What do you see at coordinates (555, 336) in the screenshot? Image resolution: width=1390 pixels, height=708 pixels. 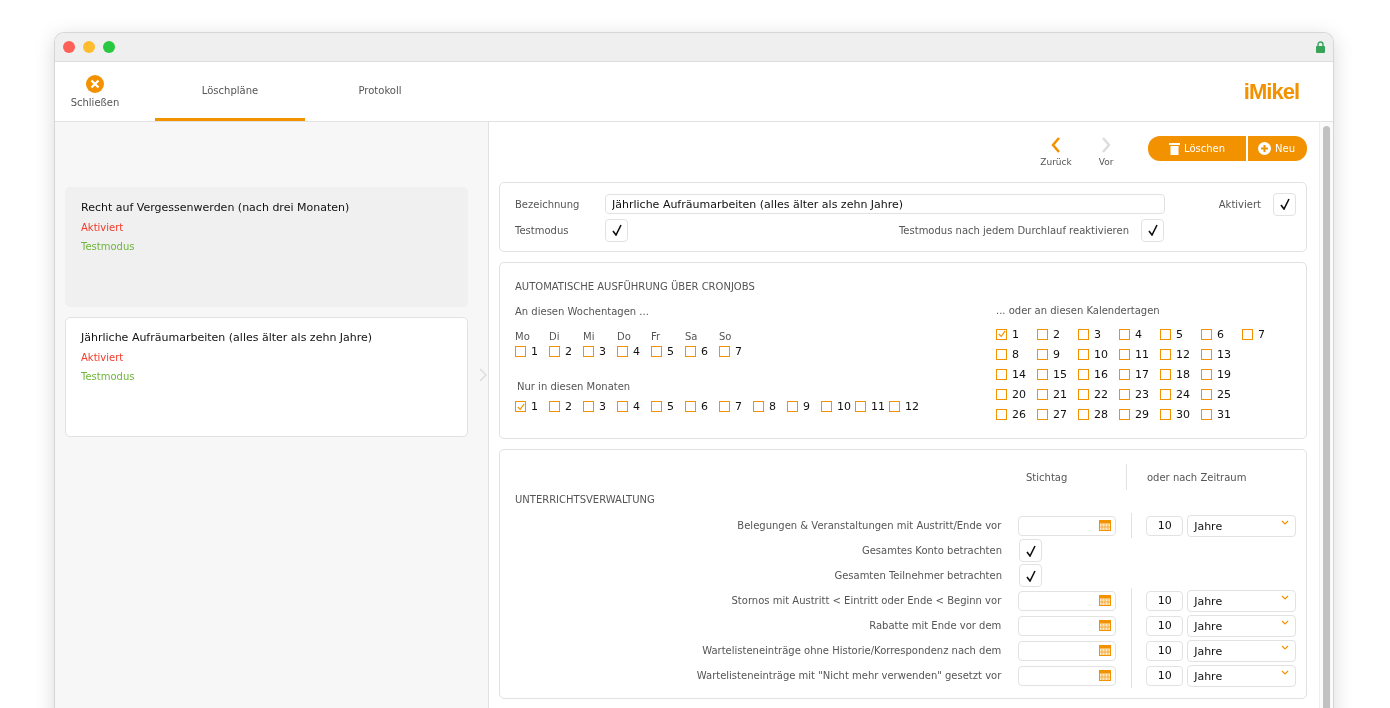 I see `weekday-label: Di` at bounding box center [555, 336].